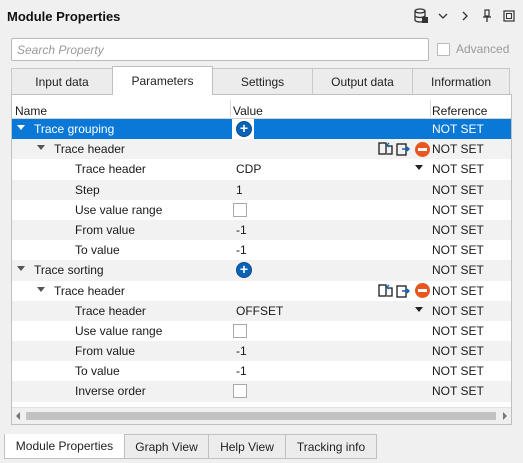 The image size is (523, 463). What do you see at coordinates (69, 270) in the screenshot?
I see `row-name: Trace sorting` at bounding box center [69, 270].